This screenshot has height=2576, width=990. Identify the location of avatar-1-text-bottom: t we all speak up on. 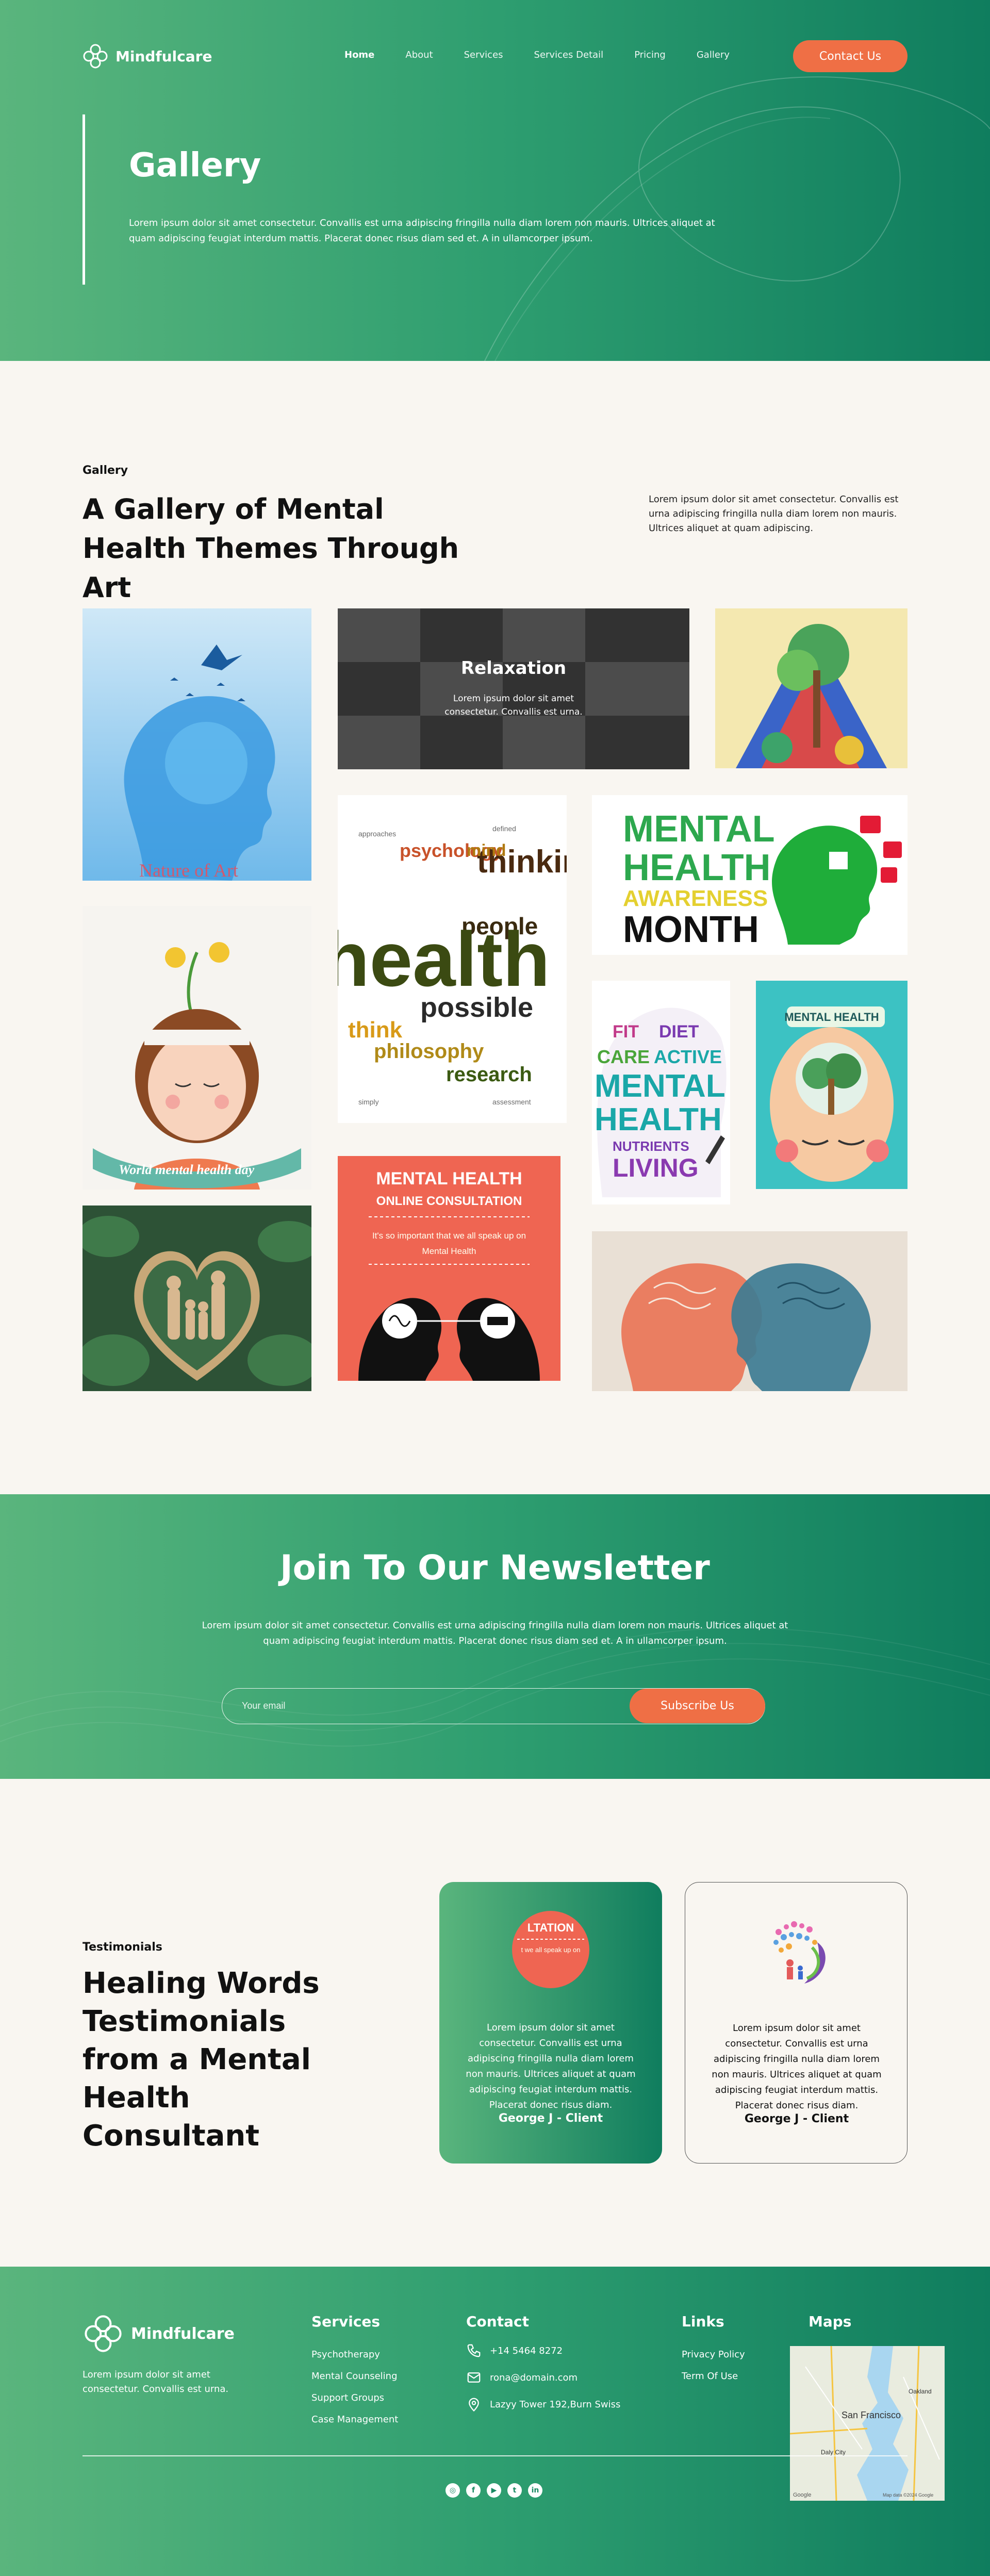
(551, 1950).